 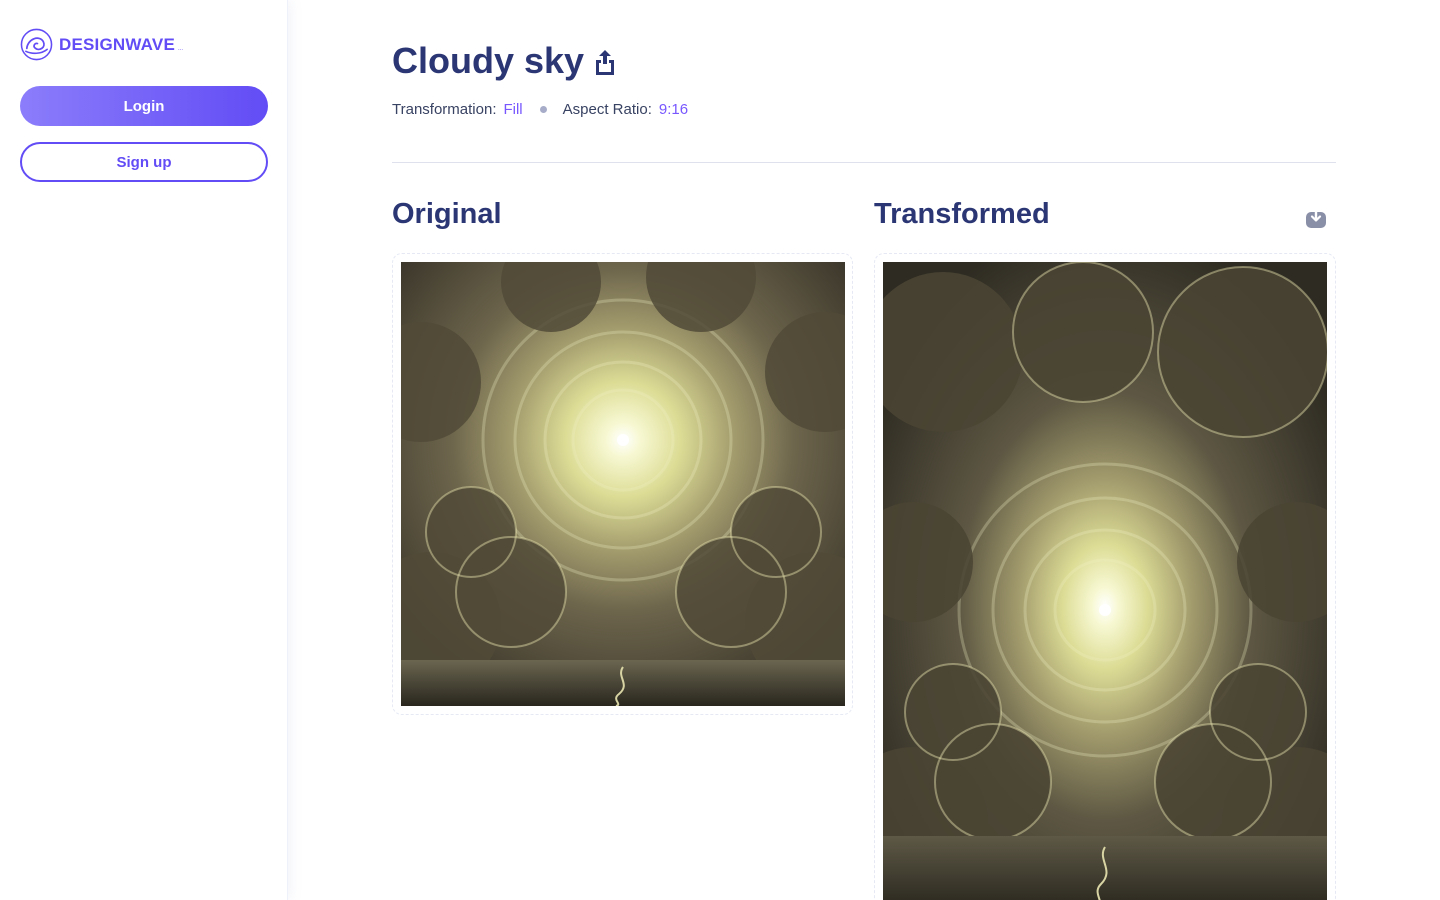 I want to click on signup-button: Sign up, so click(x=144, y=162).